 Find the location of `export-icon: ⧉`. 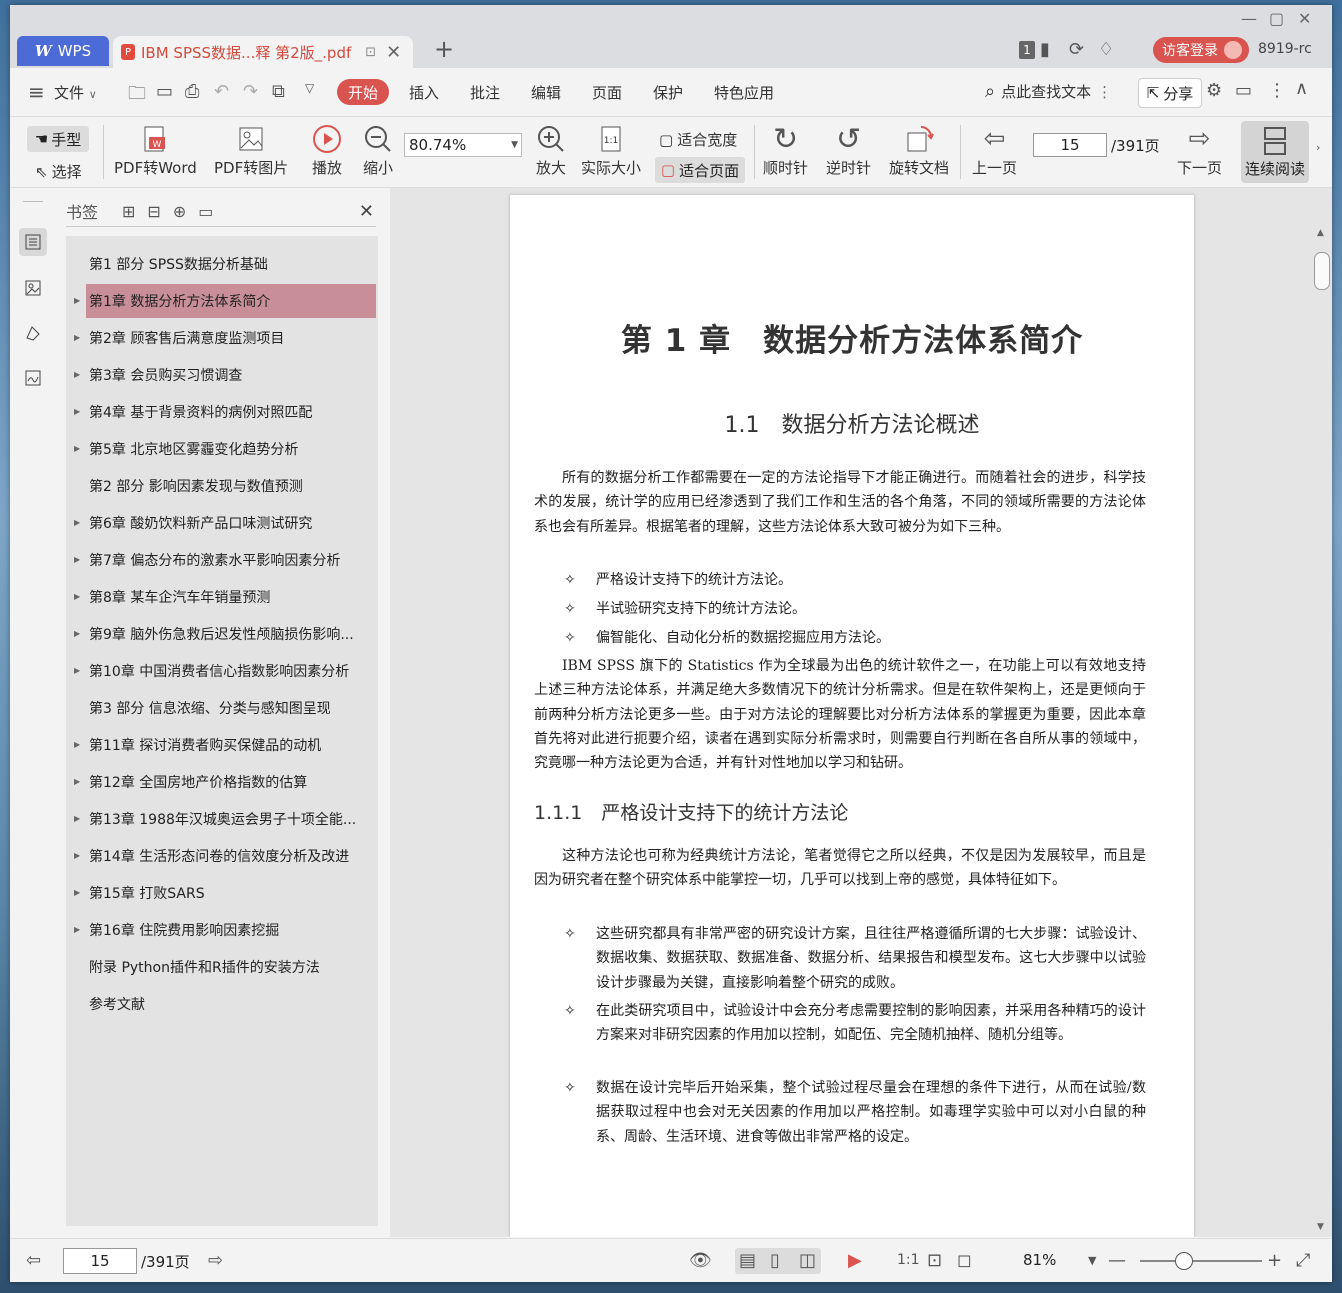

export-icon: ⧉ is located at coordinates (278, 91).